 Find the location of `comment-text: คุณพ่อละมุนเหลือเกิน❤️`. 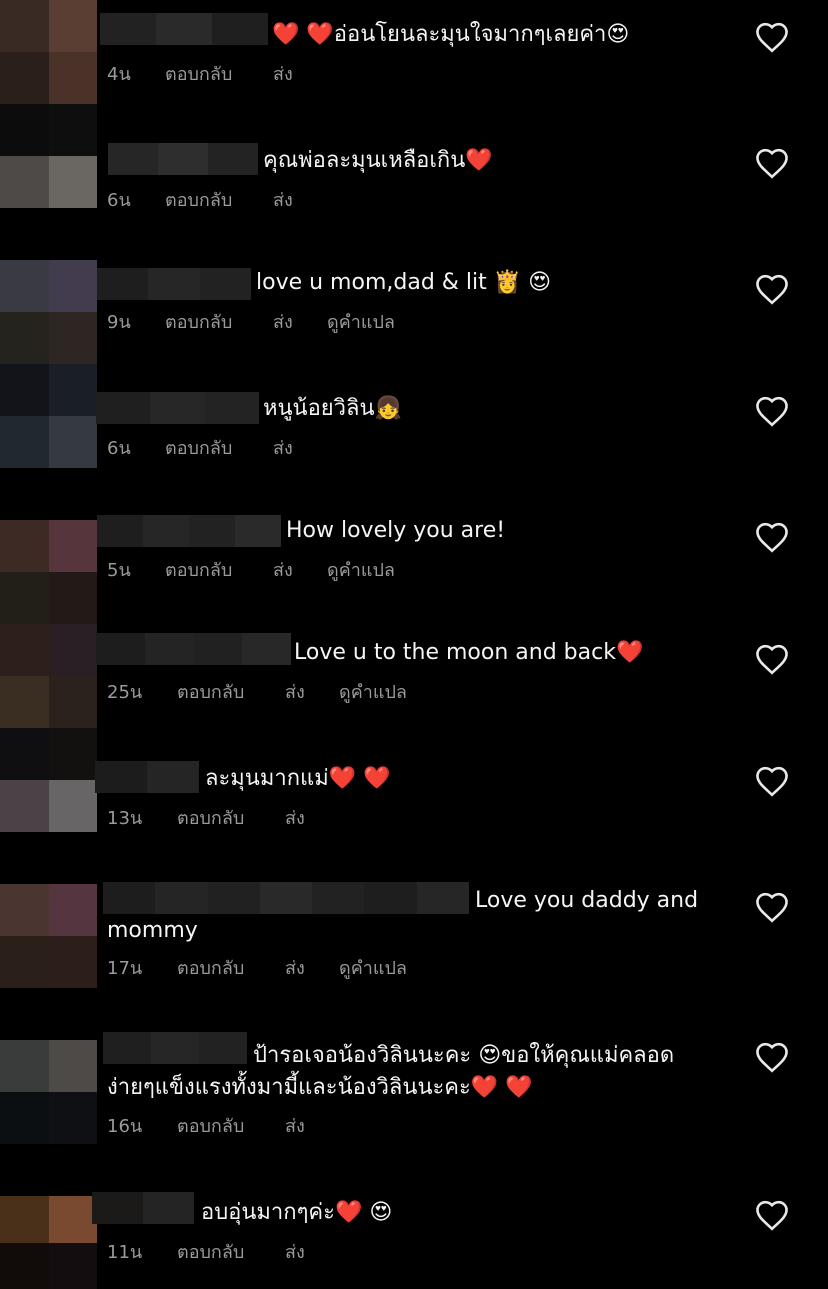

comment-text: คุณพ่อละมุนเหลือเกิน❤️ is located at coordinates (378, 160).